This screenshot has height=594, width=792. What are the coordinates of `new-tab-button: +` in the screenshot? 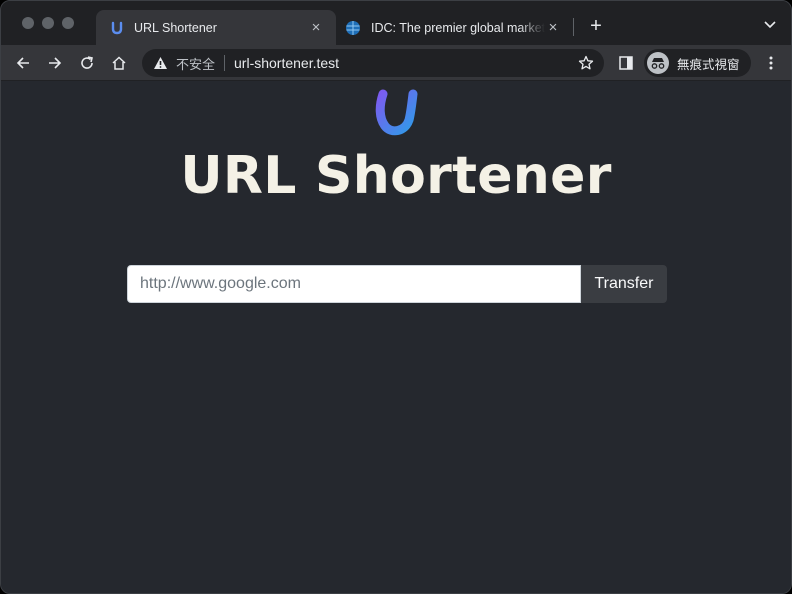 It's located at (596, 26).